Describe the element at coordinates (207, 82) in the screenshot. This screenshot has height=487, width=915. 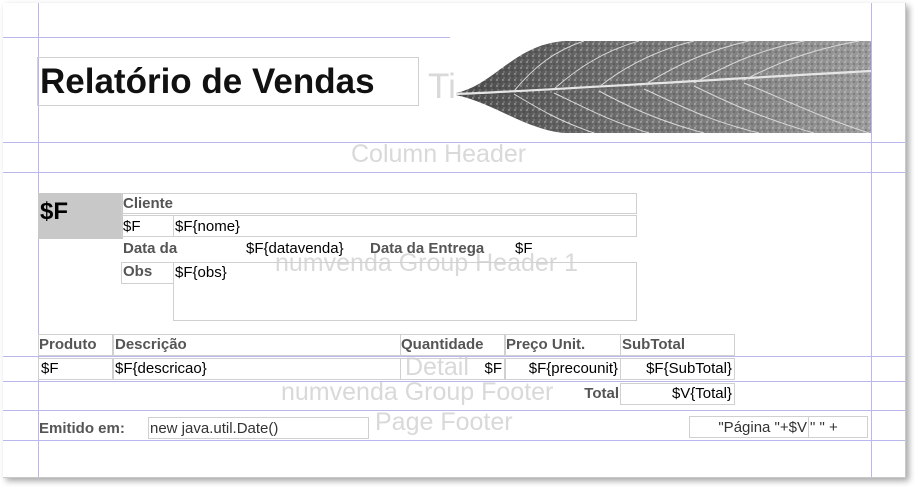
I see `report-title: Relatório de Vendas` at that location.